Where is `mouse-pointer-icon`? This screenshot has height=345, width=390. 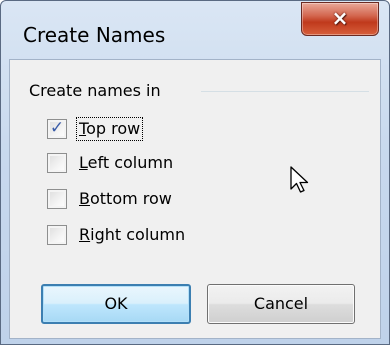
mouse-pointer-icon is located at coordinates (299, 179).